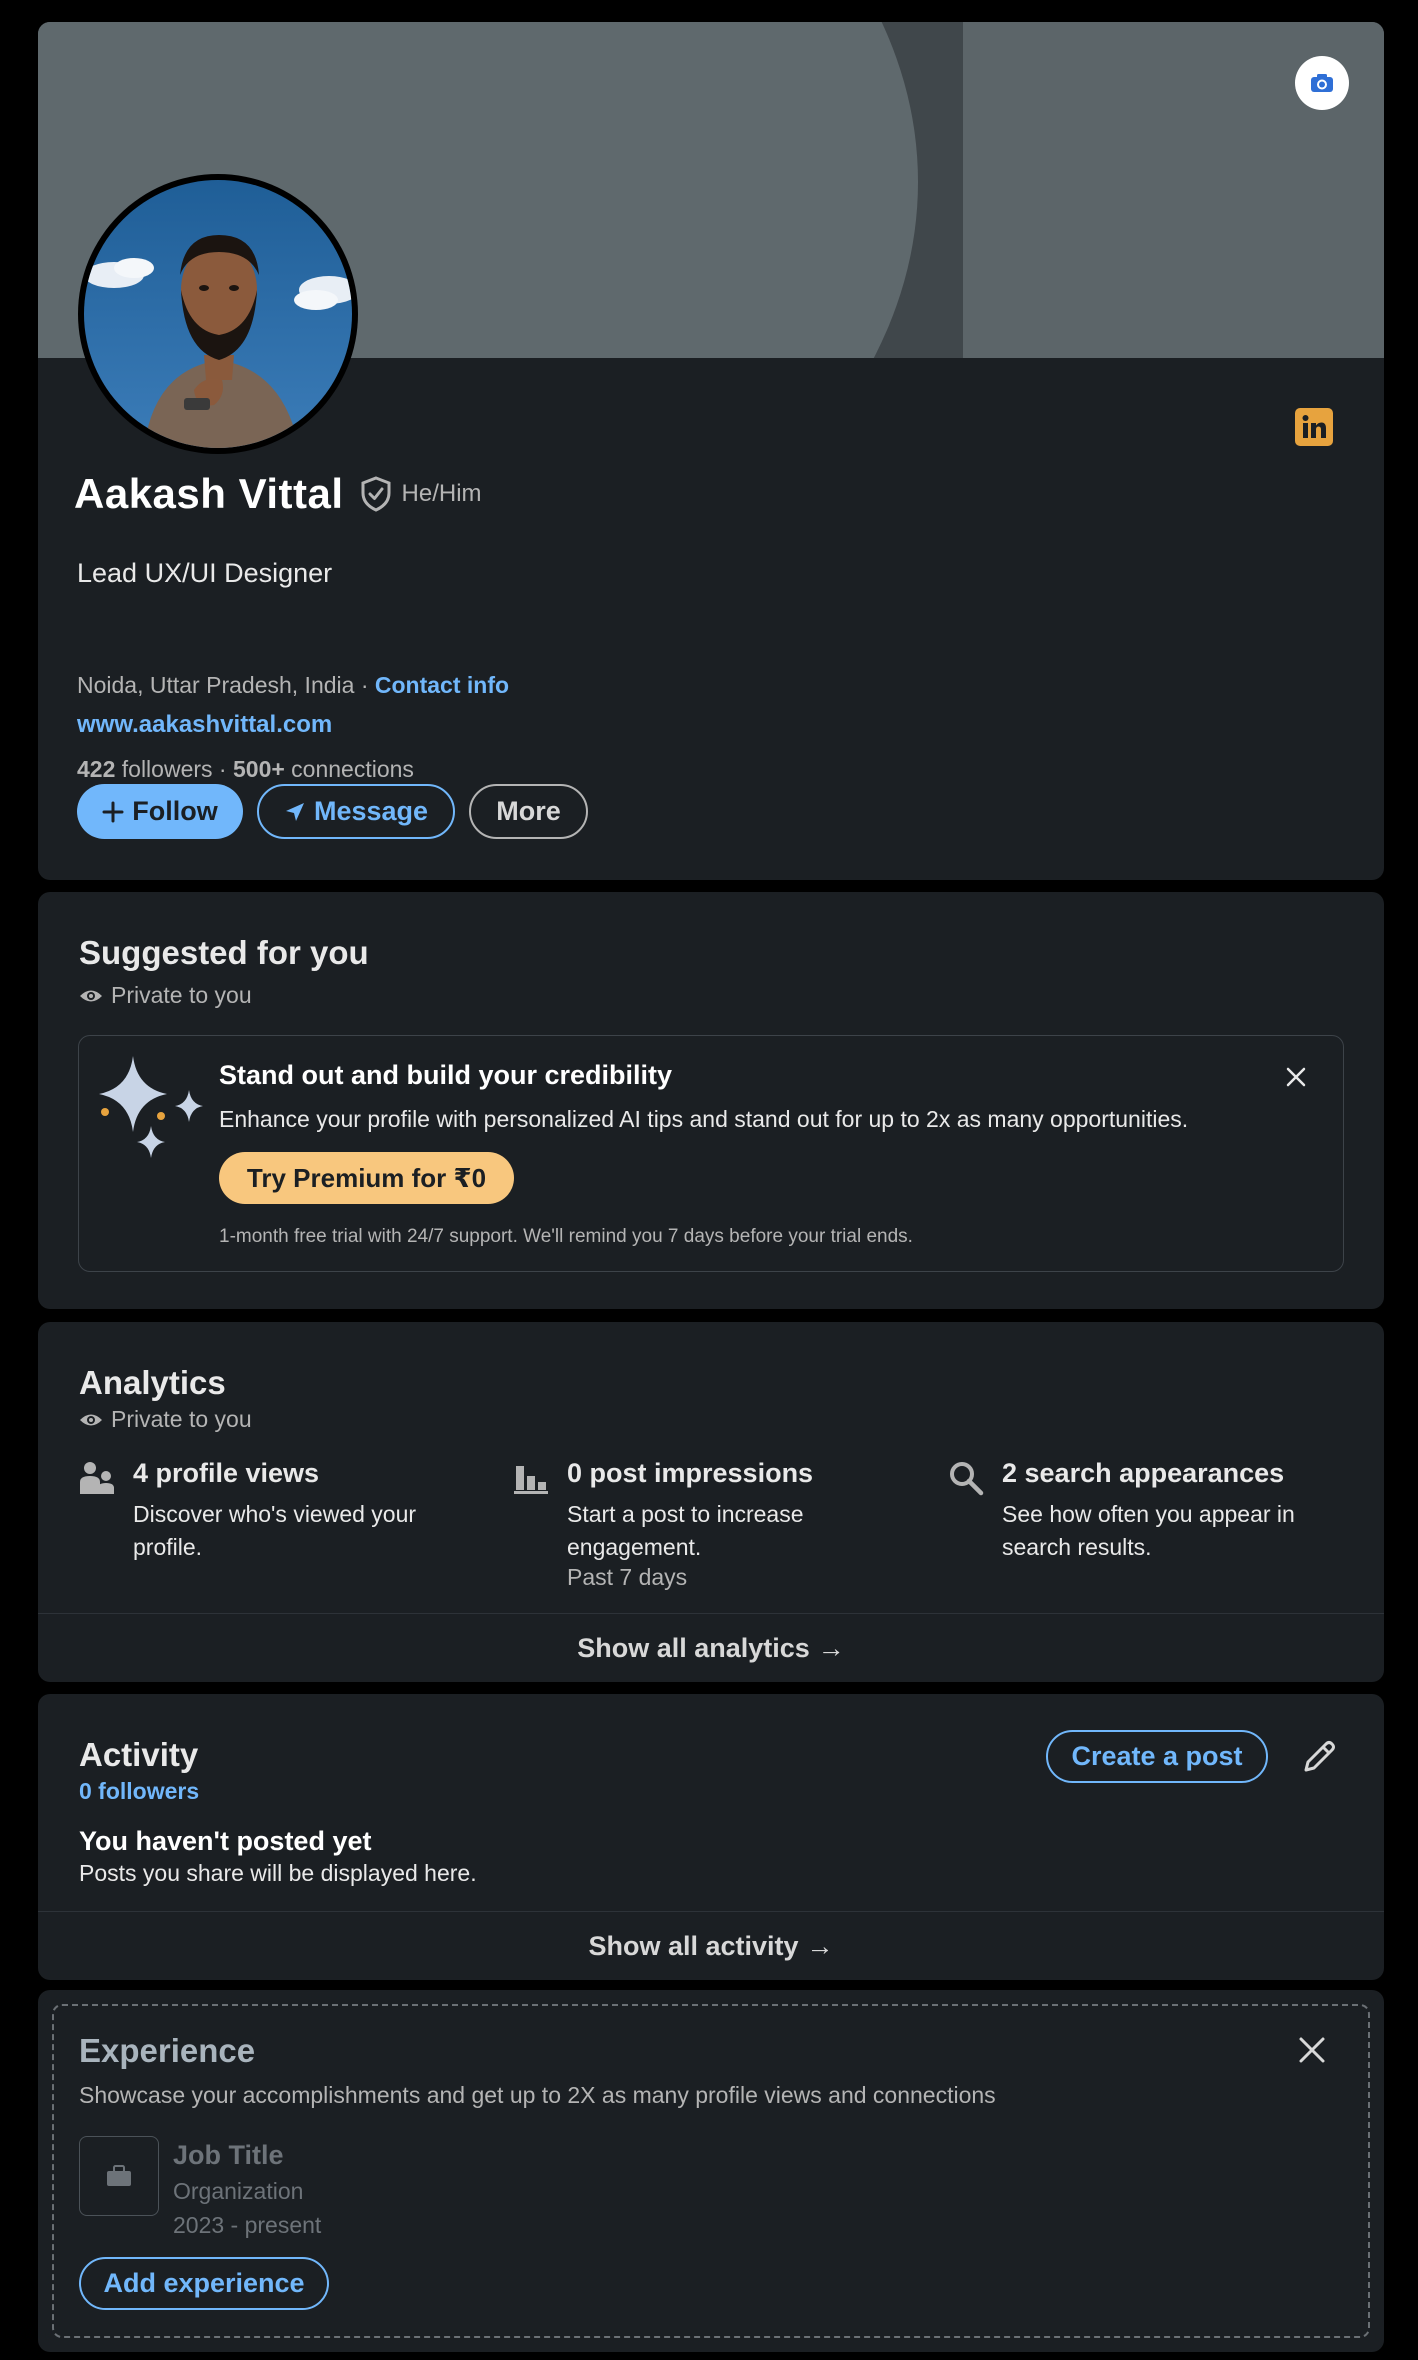 This screenshot has width=1418, height=2360. What do you see at coordinates (278, 1873) in the screenshot?
I see `empty-state-description: Posts you share will be displayed here.` at bounding box center [278, 1873].